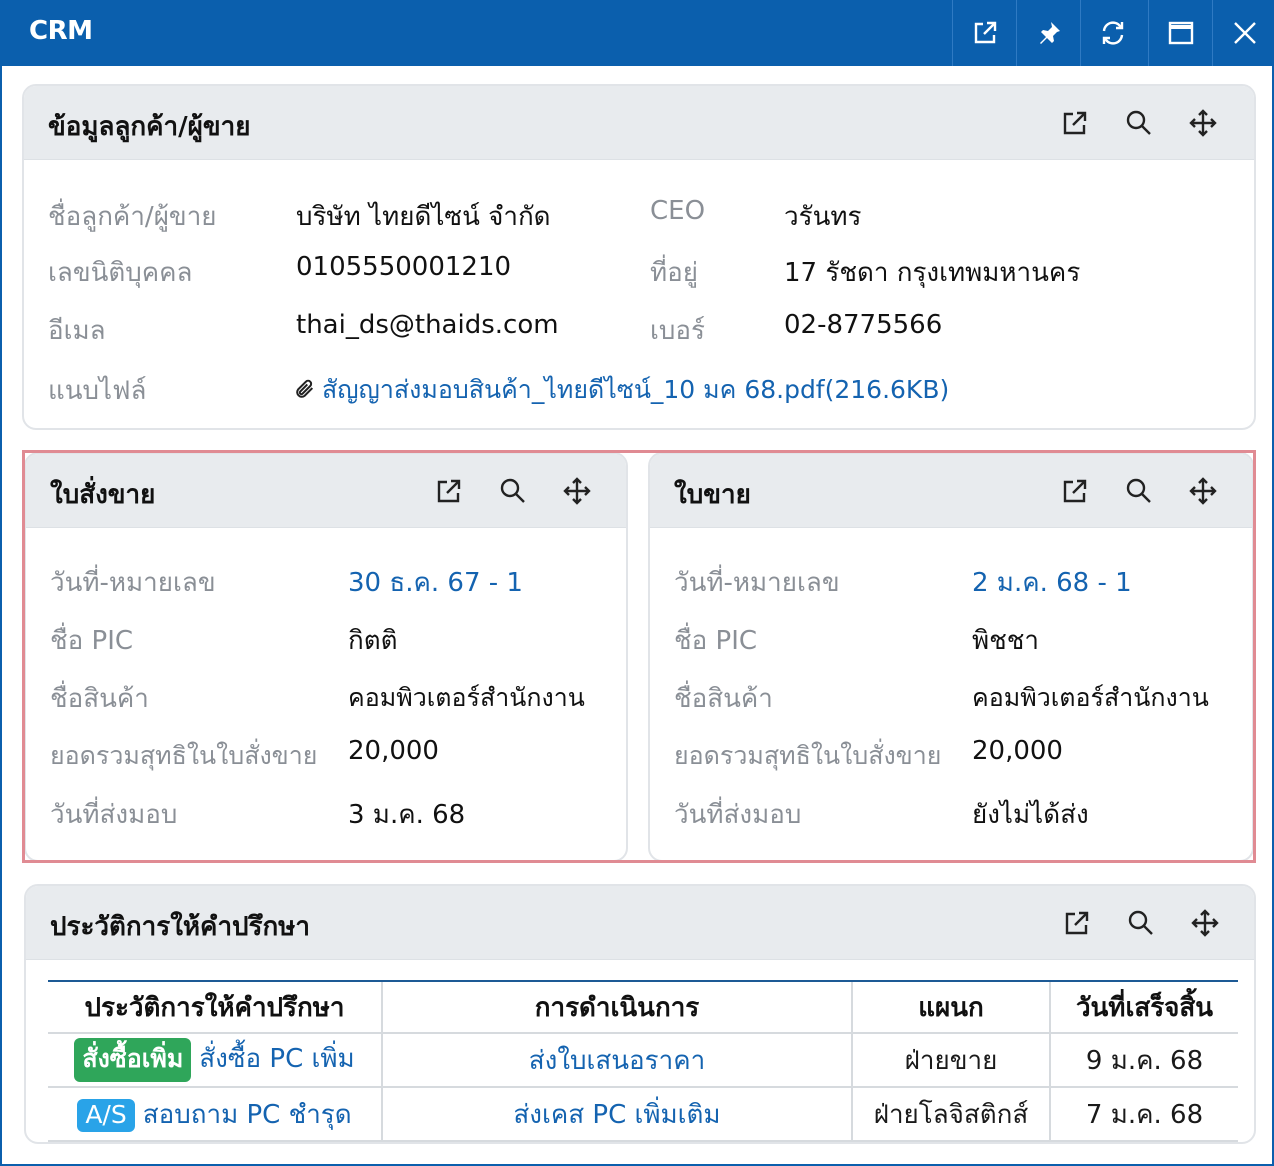 This screenshot has height=1166, width=1274. What do you see at coordinates (932, 273) in the screenshot?
I see `address-value: 17 รัชดา กรุงเทพมหานคร` at bounding box center [932, 273].